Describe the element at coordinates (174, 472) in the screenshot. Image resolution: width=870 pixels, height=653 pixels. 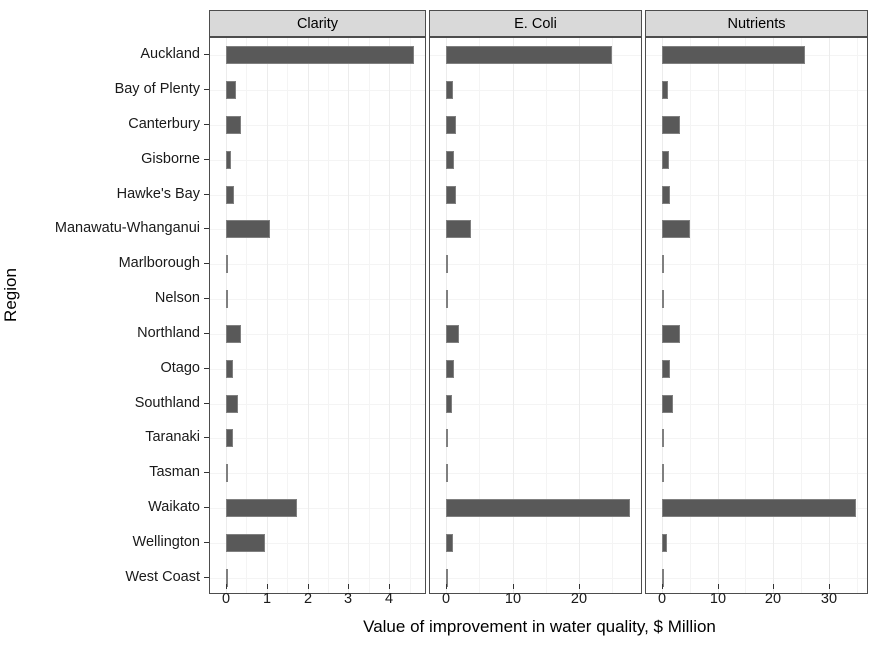
I see `y-axis-tick-label: Tasman` at that location.